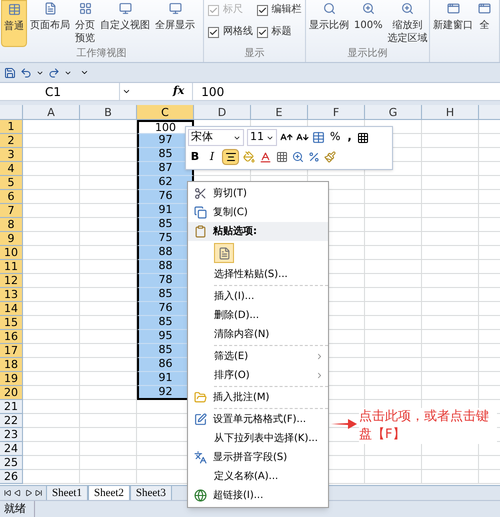  Describe the element at coordinates (125, 23) in the screenshot. I see `ribbon-button: 自定义视图` at that location.